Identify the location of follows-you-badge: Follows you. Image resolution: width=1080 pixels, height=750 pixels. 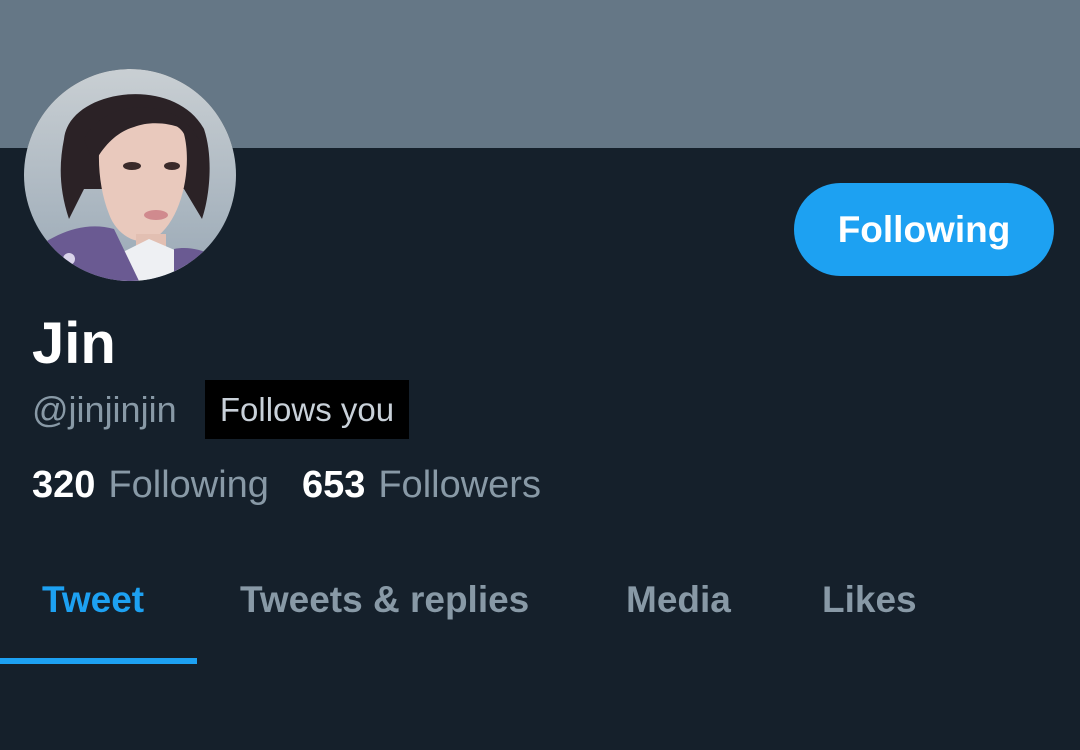
(307, 409).